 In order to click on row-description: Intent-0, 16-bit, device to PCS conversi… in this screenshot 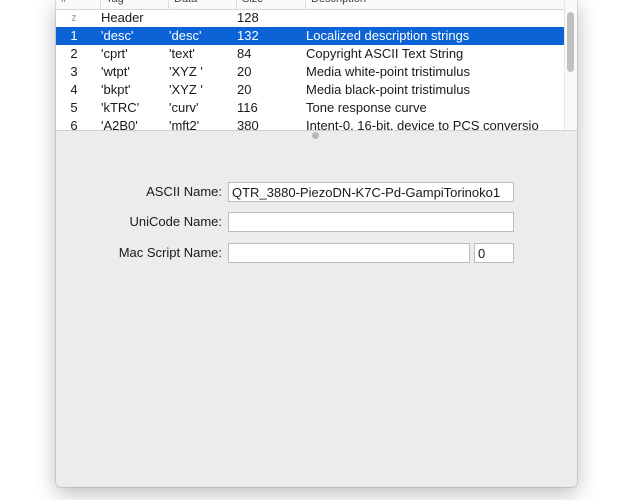, I will do `click(422, 124)`.